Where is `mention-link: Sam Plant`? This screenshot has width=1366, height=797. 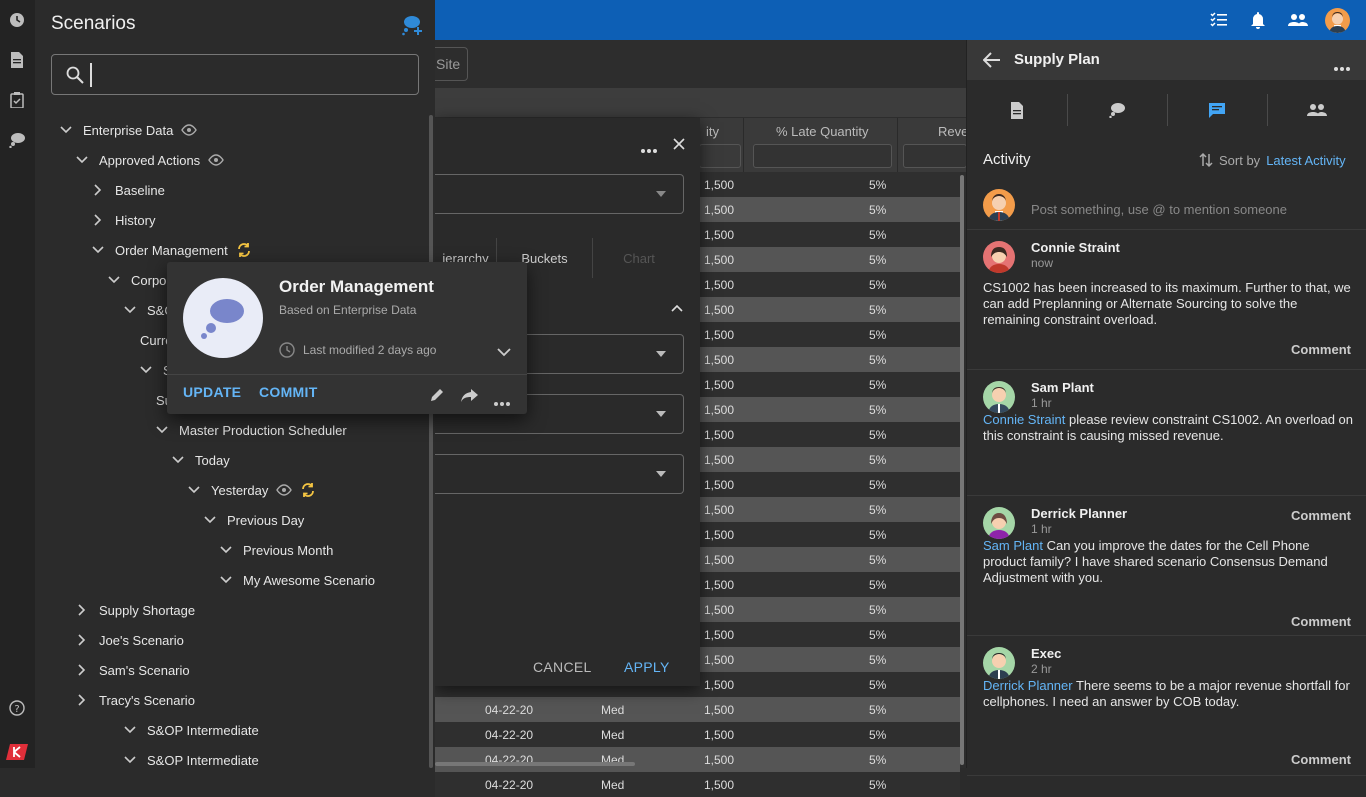 mention-link: Sam Plant is located at coordinates (1013, 545).